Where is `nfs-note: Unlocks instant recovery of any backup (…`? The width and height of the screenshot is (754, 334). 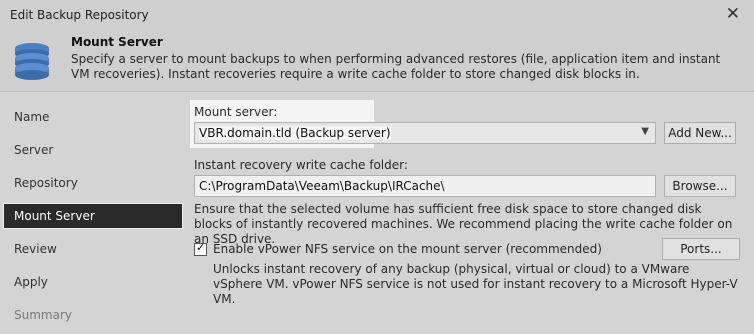 nfs-note: Unlocks instant recovery of any backup (… is located at coordinates (475, 284).